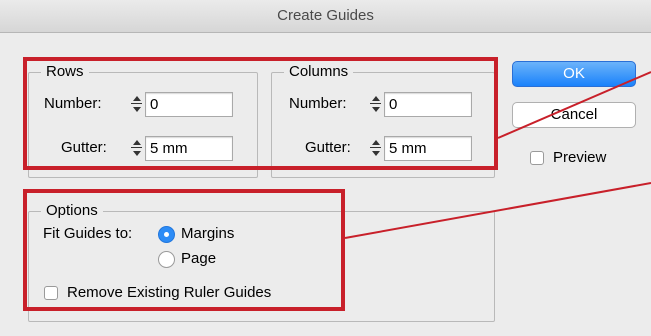 This screenshot has height=336, width=651. Describe the element at coordinates (574, 115) in the screenshot. I see `cancel-button: Cancel` at that location.